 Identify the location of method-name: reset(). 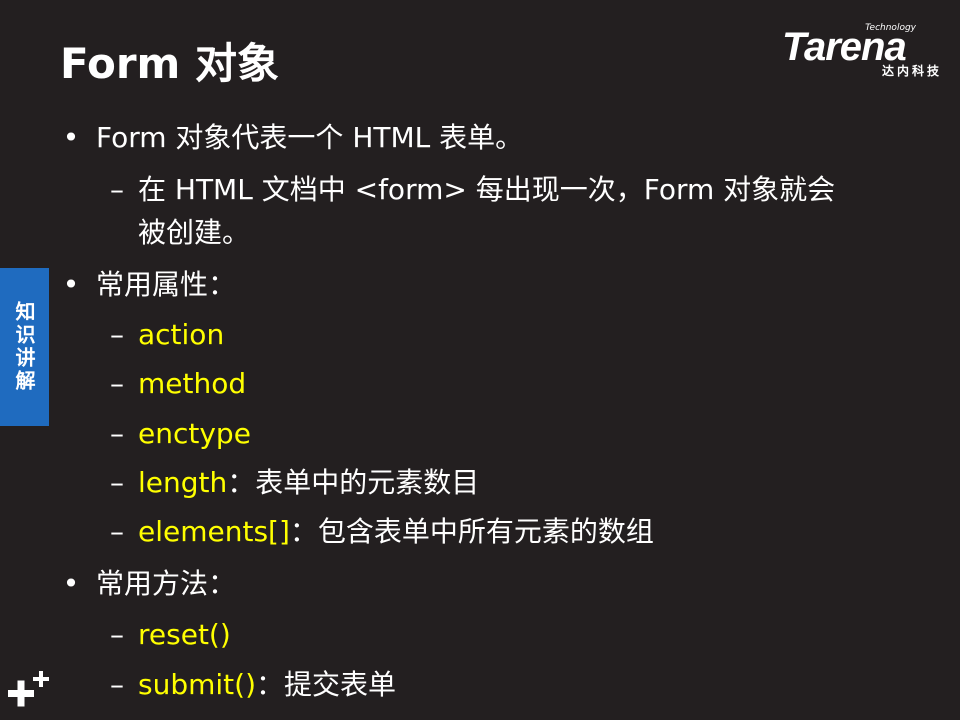
(184, 634).